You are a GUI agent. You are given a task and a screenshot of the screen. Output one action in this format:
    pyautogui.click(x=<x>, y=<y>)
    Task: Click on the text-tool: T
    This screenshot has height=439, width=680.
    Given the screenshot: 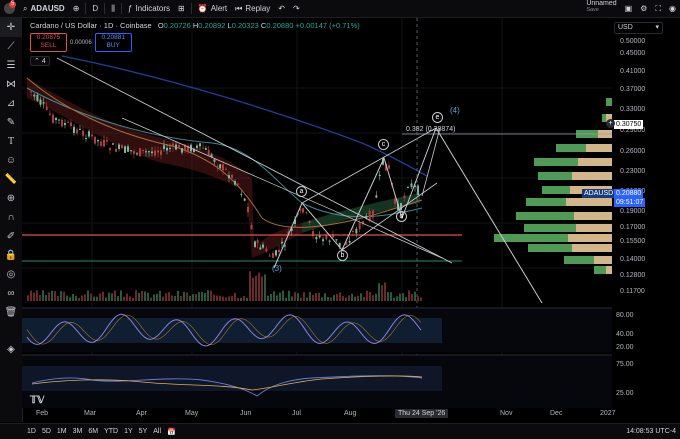 What is the action you would take?
    pyautogui.click(x=11, y=141)
    